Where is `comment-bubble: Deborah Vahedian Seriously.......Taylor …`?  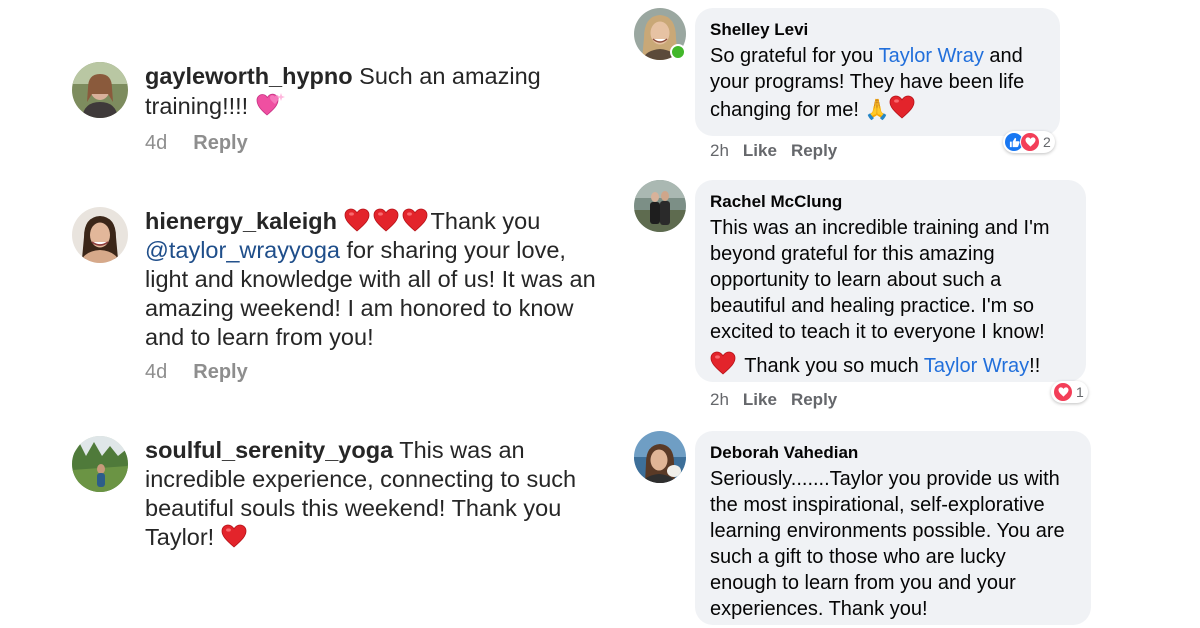
comment-bubble: Deborah Vahedian Seriously.......Taylor … is located at coordinates (893, 528).